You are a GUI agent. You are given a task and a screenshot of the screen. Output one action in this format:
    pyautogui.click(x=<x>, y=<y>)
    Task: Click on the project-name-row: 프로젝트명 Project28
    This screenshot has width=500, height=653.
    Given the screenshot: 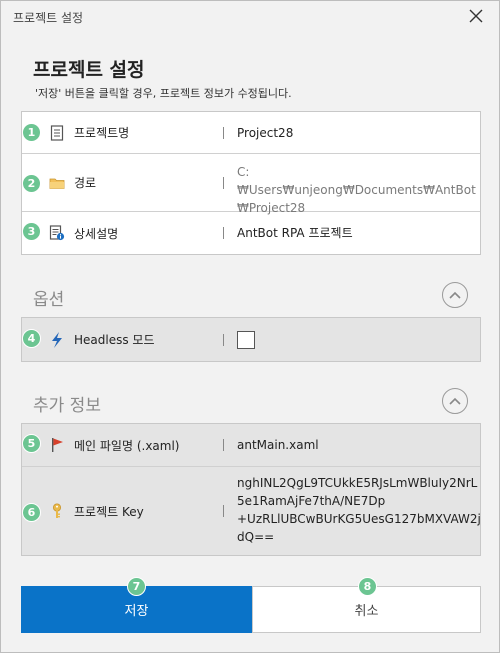 What is the action you would take?
    pyautogui.click(x=251, y=133)
    